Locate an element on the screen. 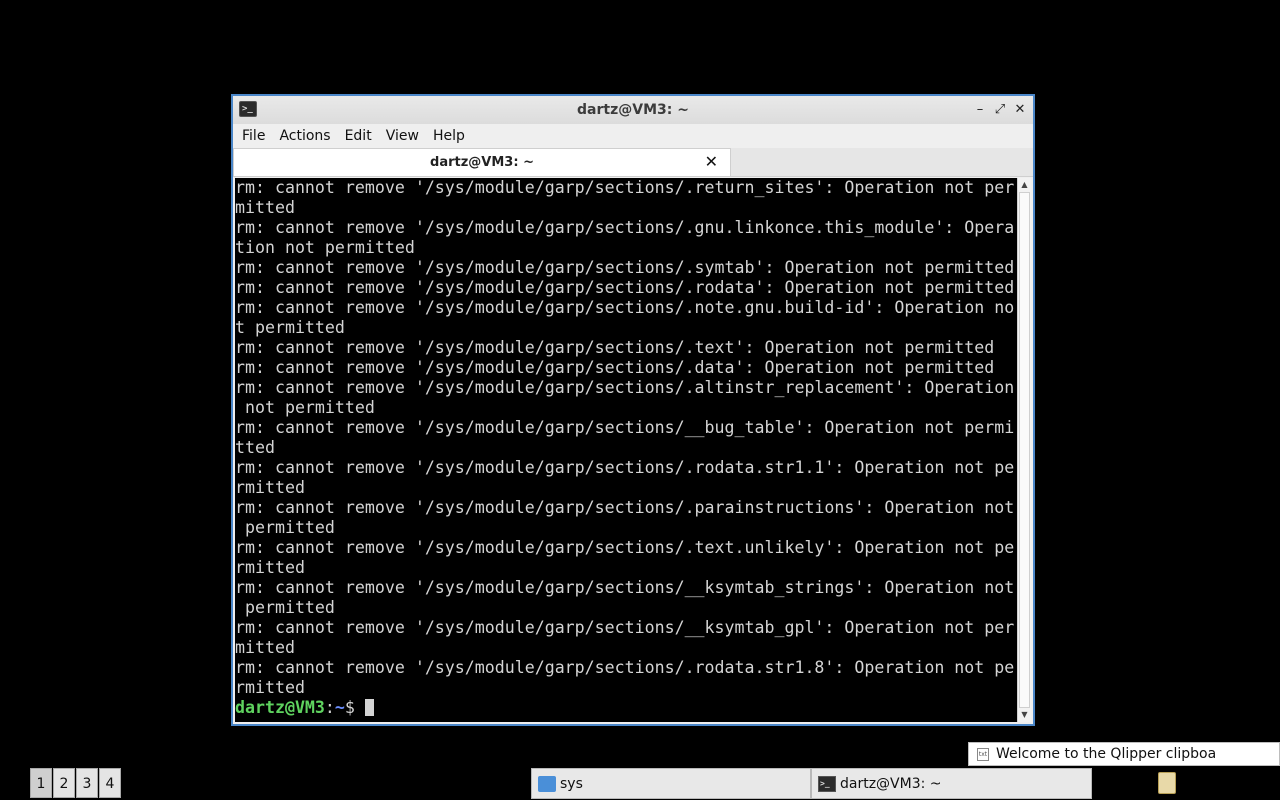  prompt-user-host: dartz@VM3 is located at coordinates (280, 707).